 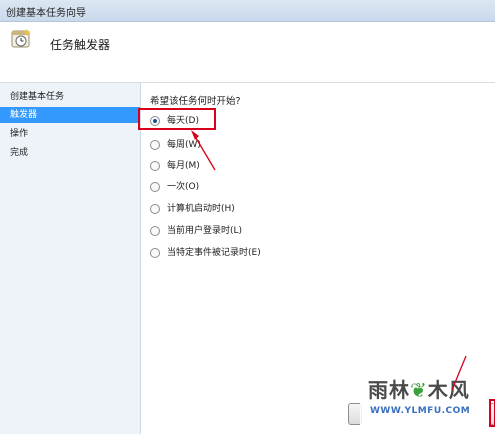 What do you see at coordinates (70, 153) in the screenshot?
I see `sidebar-item-finish: 完成` at bounding box center [70, 153].